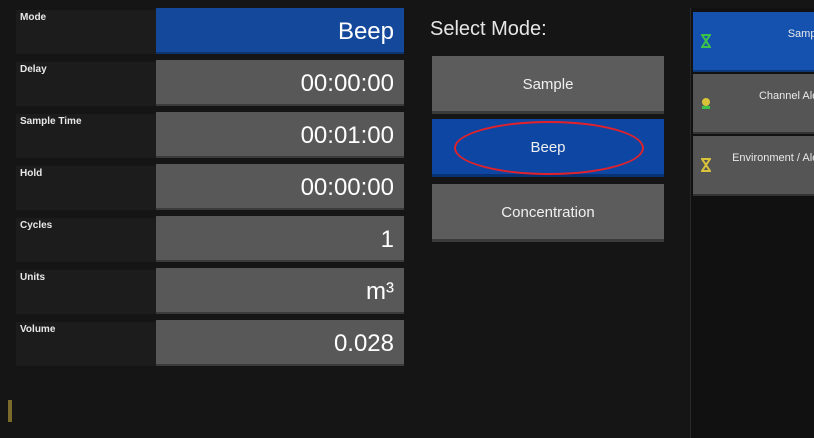 The height and width of the screenshot is (438, 814). I want to click on setting-label: Cycles, so click(86, 240).